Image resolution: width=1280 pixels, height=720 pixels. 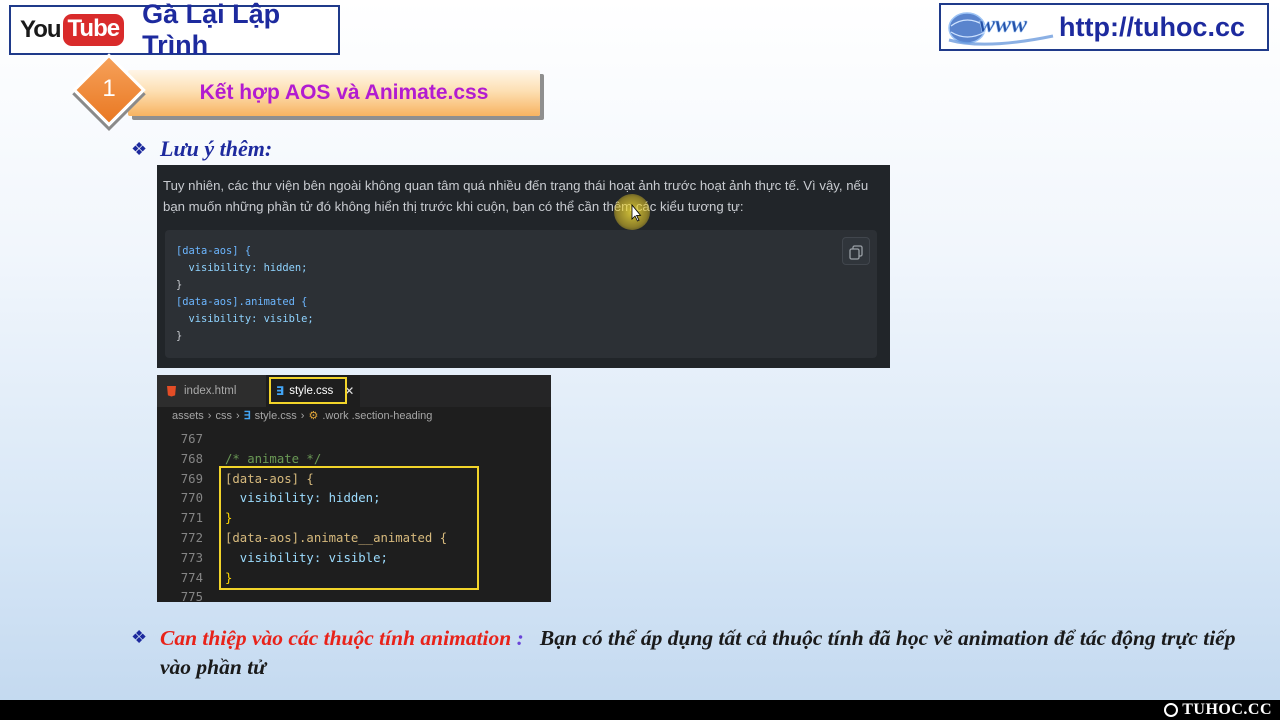 I want to click on www-globe-icon: www, so click(x=1001, y=27).